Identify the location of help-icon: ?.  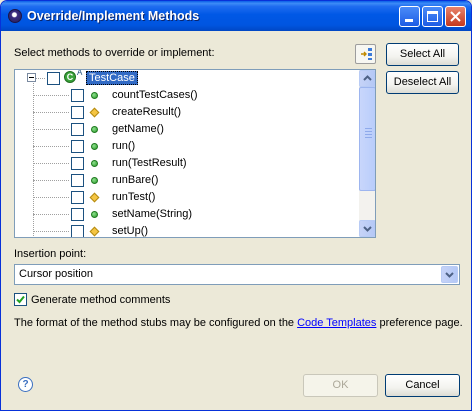
(25, 384).